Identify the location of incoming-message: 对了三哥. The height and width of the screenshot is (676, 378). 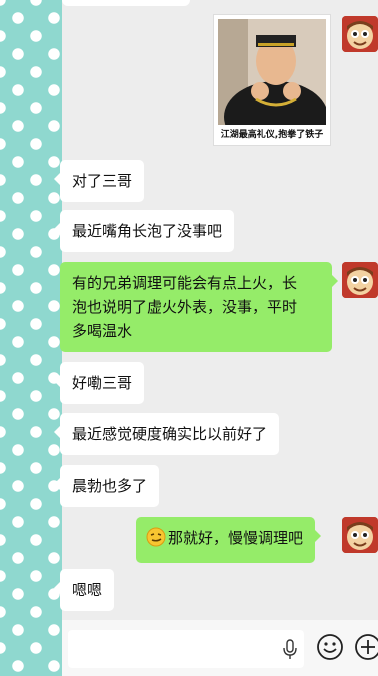
(99, 181).